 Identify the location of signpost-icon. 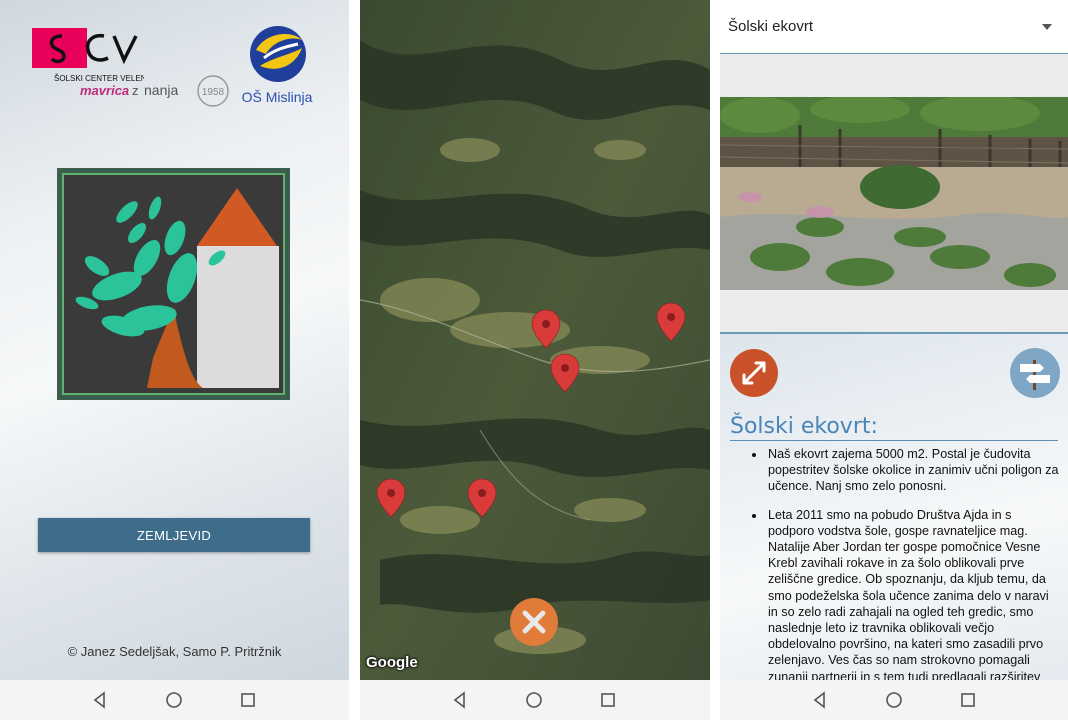
(1035, 373).